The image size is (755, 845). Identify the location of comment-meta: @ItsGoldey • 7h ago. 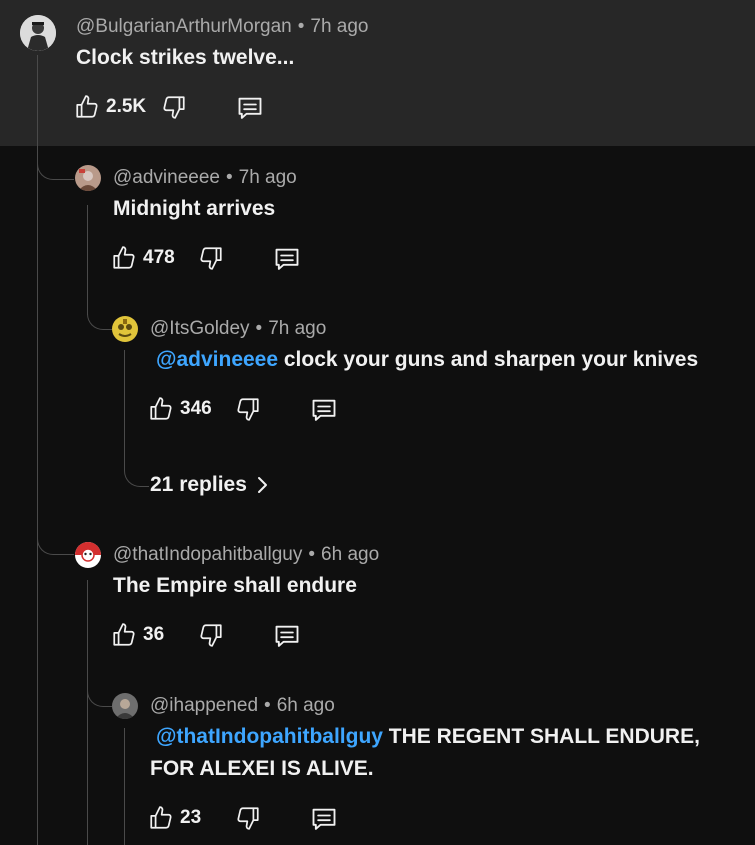
(238, 329).